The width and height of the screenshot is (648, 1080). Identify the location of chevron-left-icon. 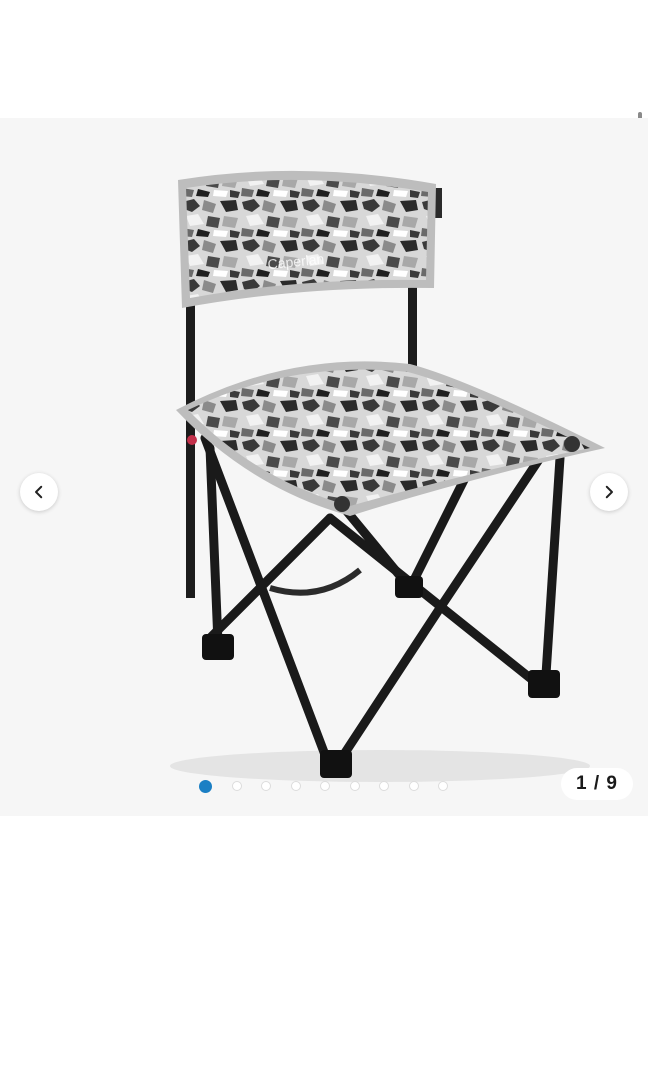
(39, 492).